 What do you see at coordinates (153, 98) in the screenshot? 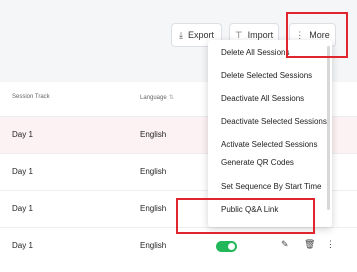
I see `column-header-language-label: Language` at bounding box center [153, 98].